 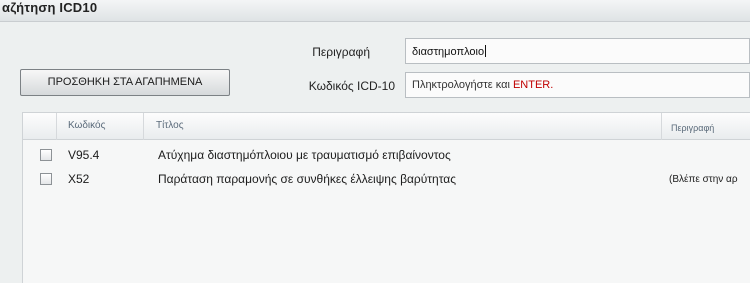 I want to click on enter-hint: ENTER., so click(x=533, y=85).